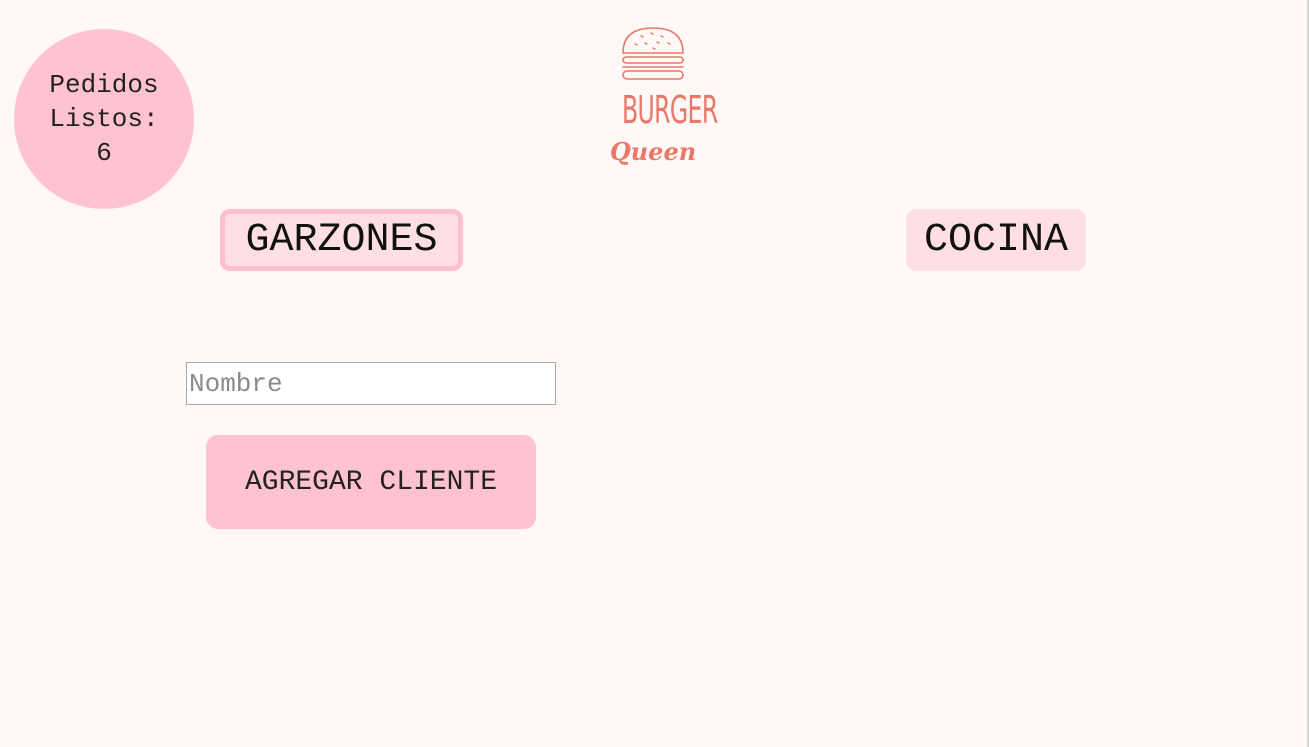 The height and width of the screenshot is (747, 1309). I want to click on logo-word-burger: BURGER, so click(670, 110).